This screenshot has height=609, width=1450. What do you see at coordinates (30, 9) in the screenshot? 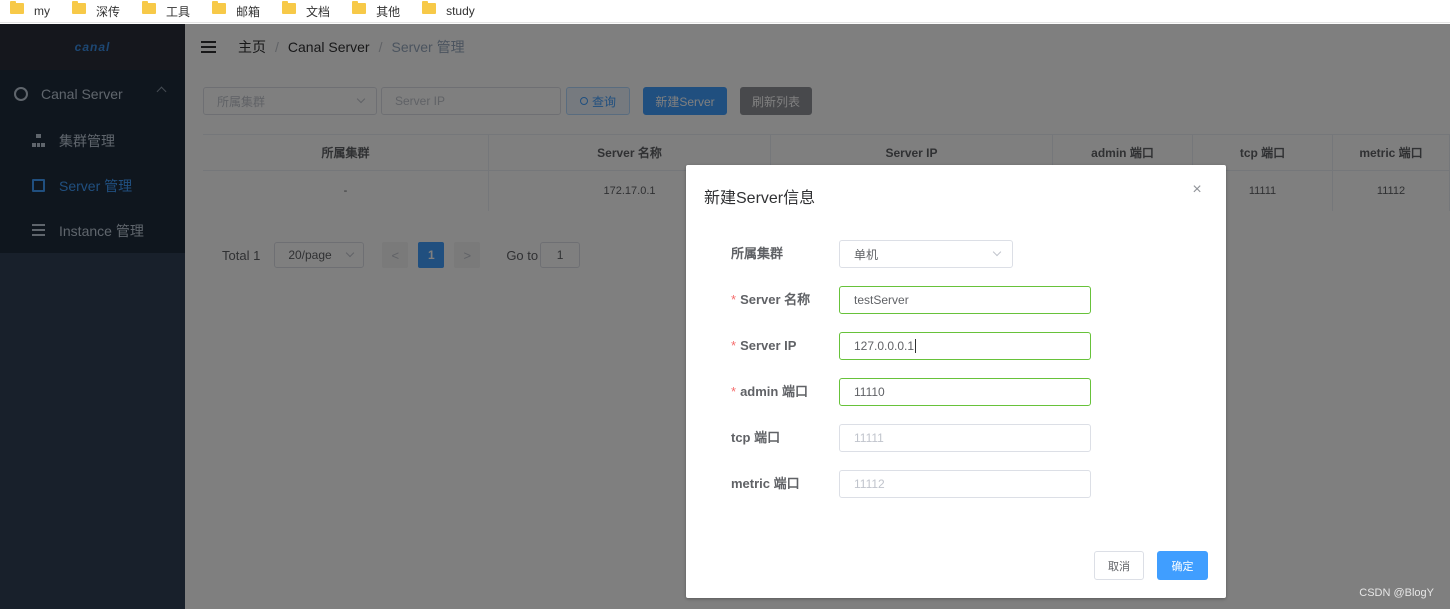
I see `bookmark-my: my` at bounding box center [30, 9].